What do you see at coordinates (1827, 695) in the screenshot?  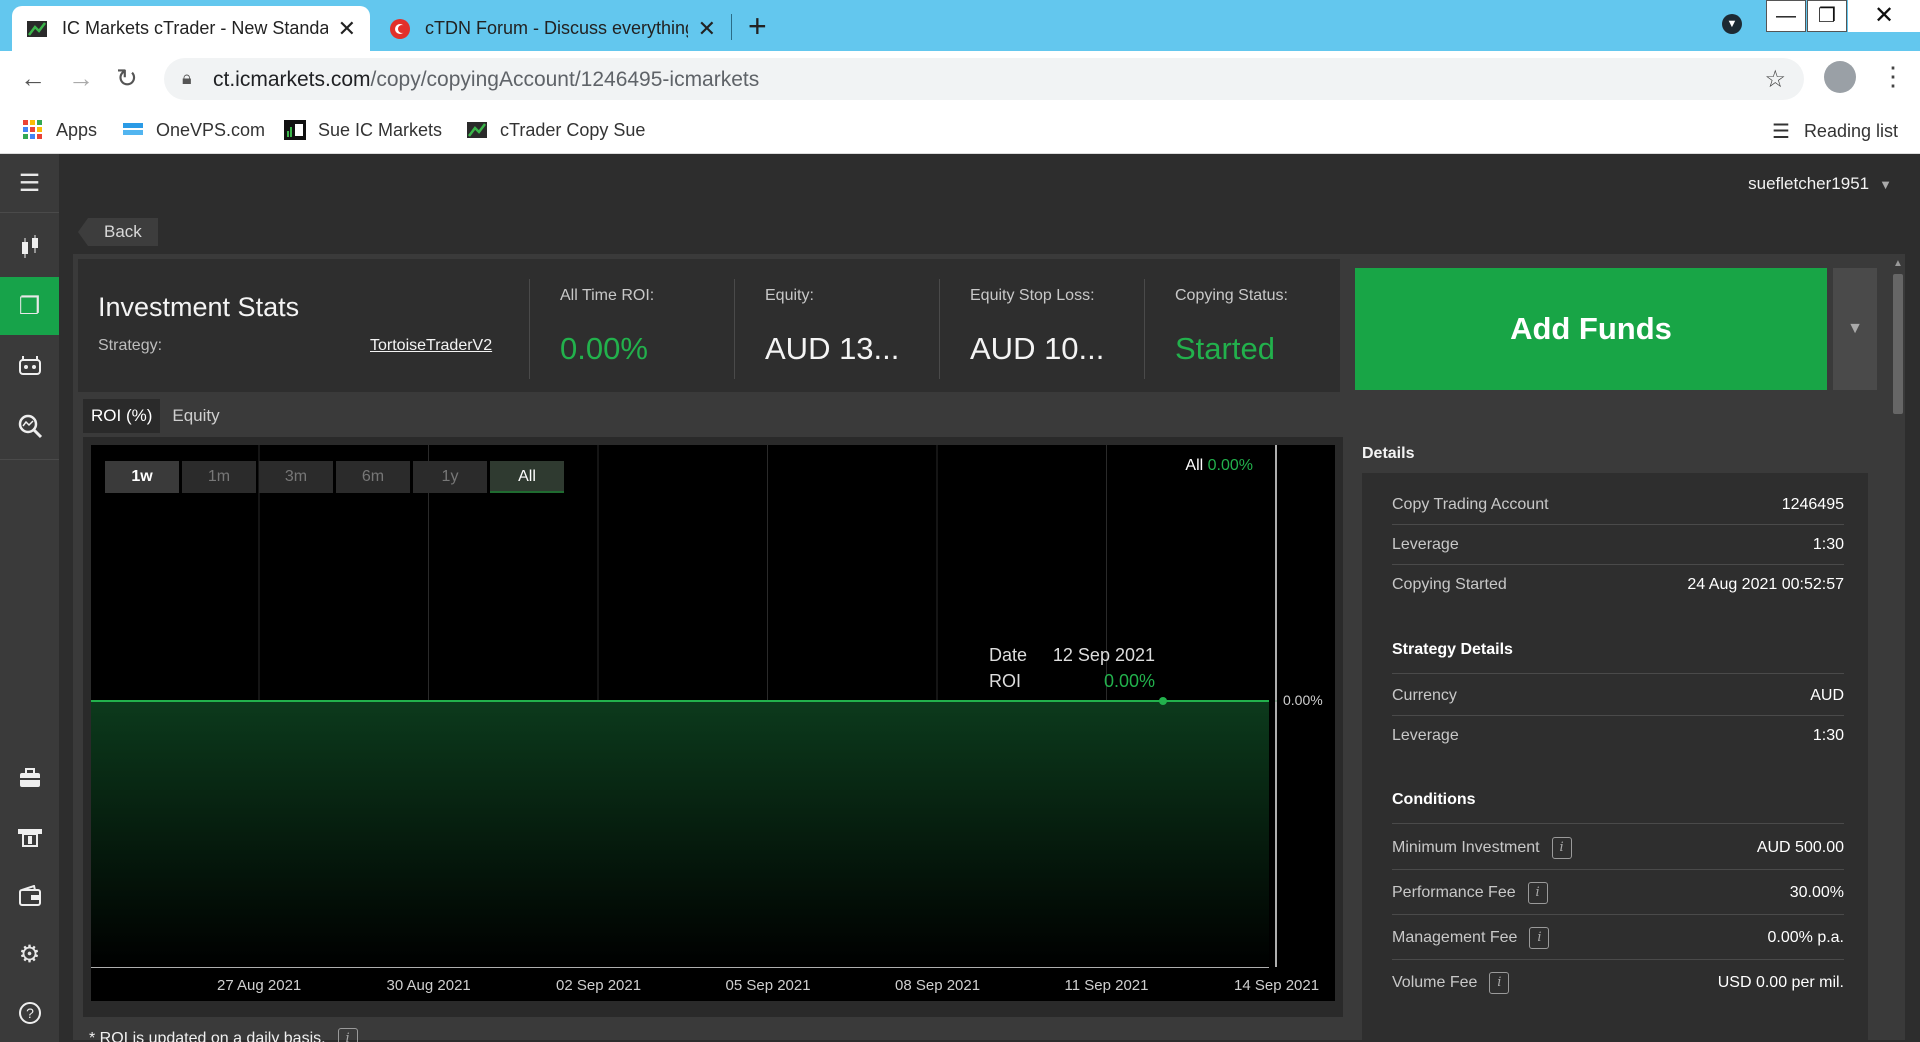 I see `detail-value: AUD` at bounding box center [1827, 695].